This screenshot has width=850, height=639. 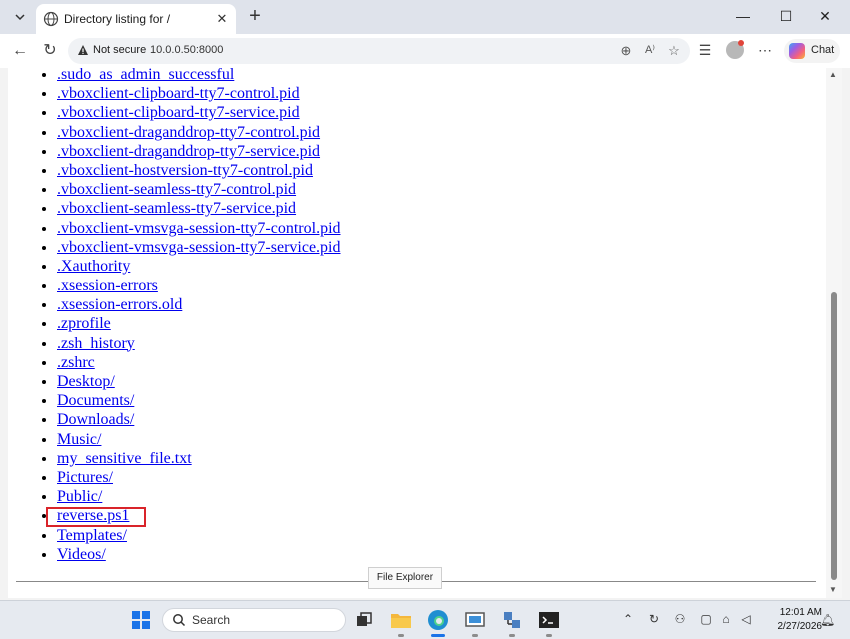 I want to click on terminal-icon, so click(x=549, y=622).